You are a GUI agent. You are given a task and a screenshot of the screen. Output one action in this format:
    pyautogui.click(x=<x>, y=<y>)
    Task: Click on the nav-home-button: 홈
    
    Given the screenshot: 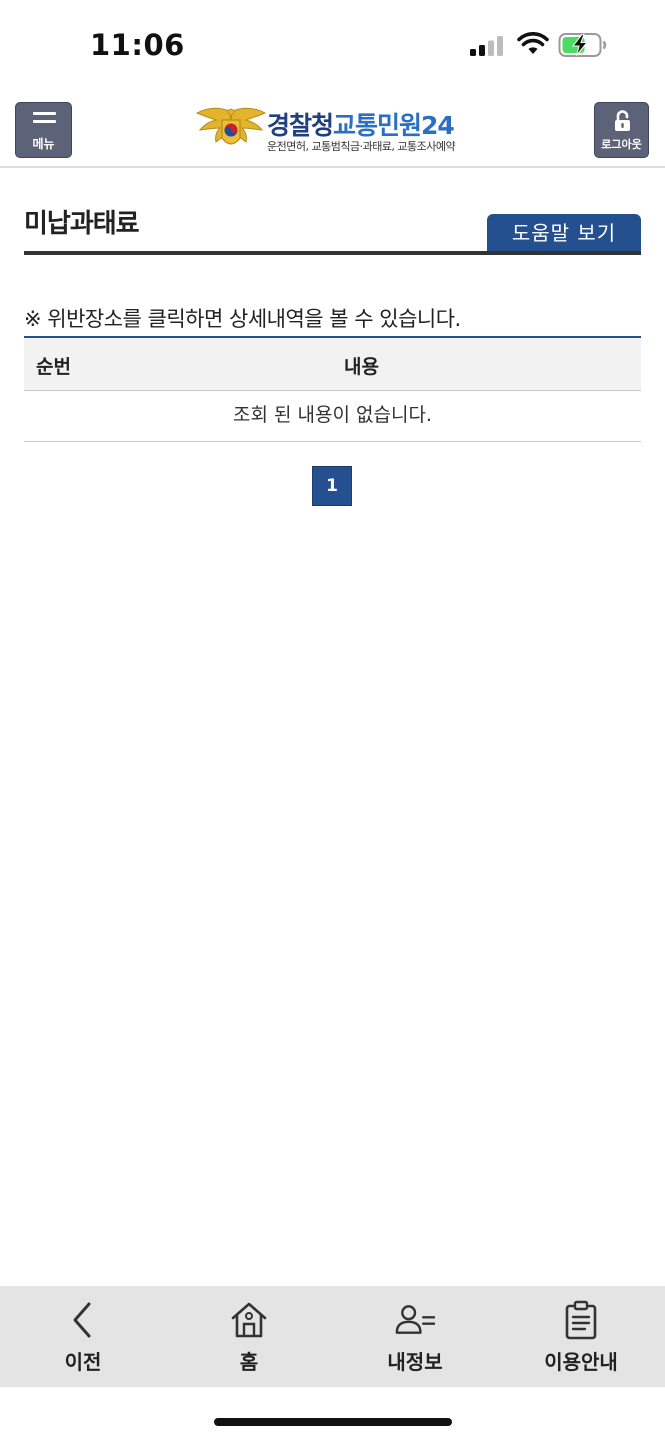 What is the action you would take?
    pyautogui.click(x=249, y=1336)
    